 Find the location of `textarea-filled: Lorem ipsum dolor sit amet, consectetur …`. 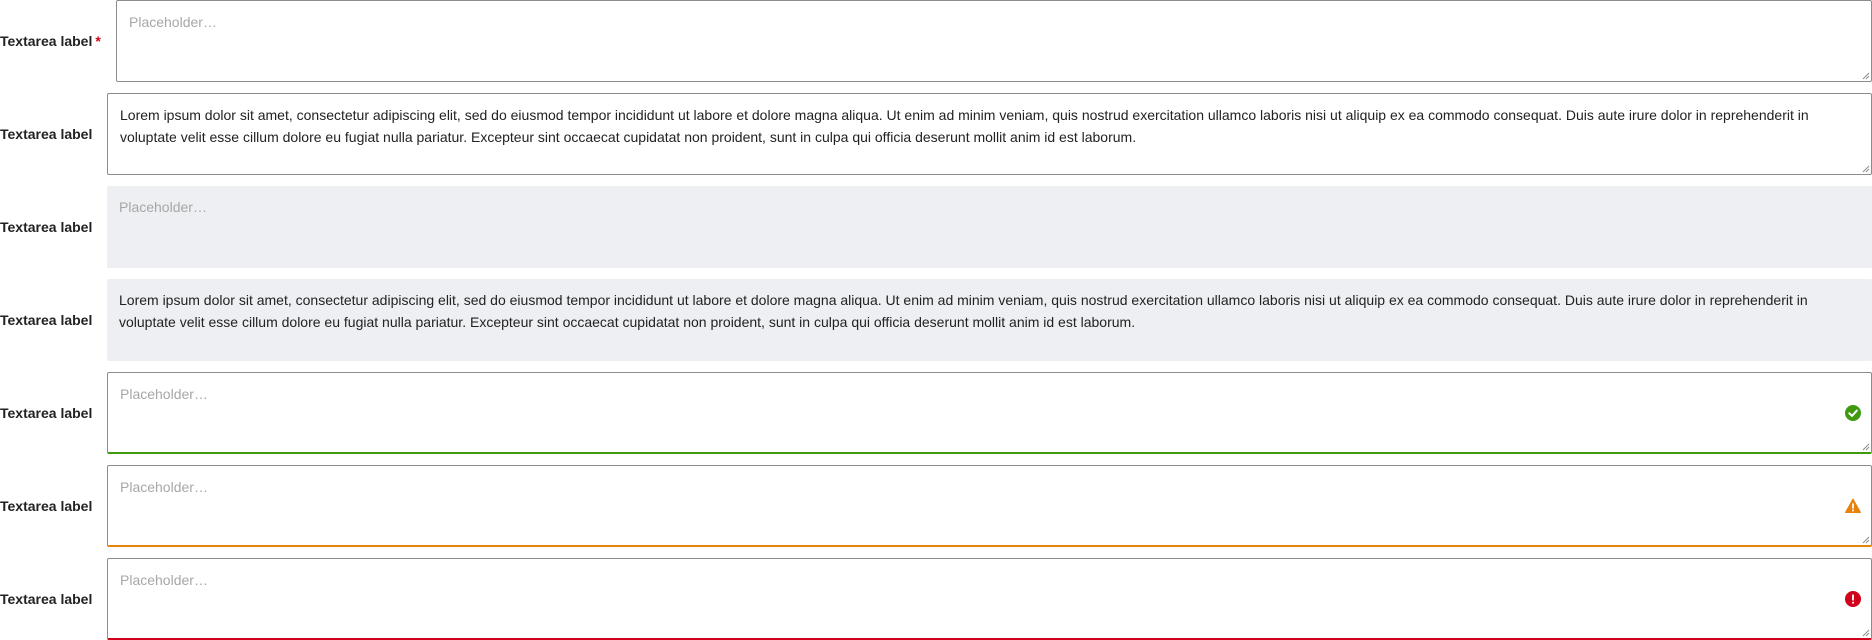

textarea-filled: Lorem ipsum dolor sit amet, consectetur … is located at coordinates (989, 134).